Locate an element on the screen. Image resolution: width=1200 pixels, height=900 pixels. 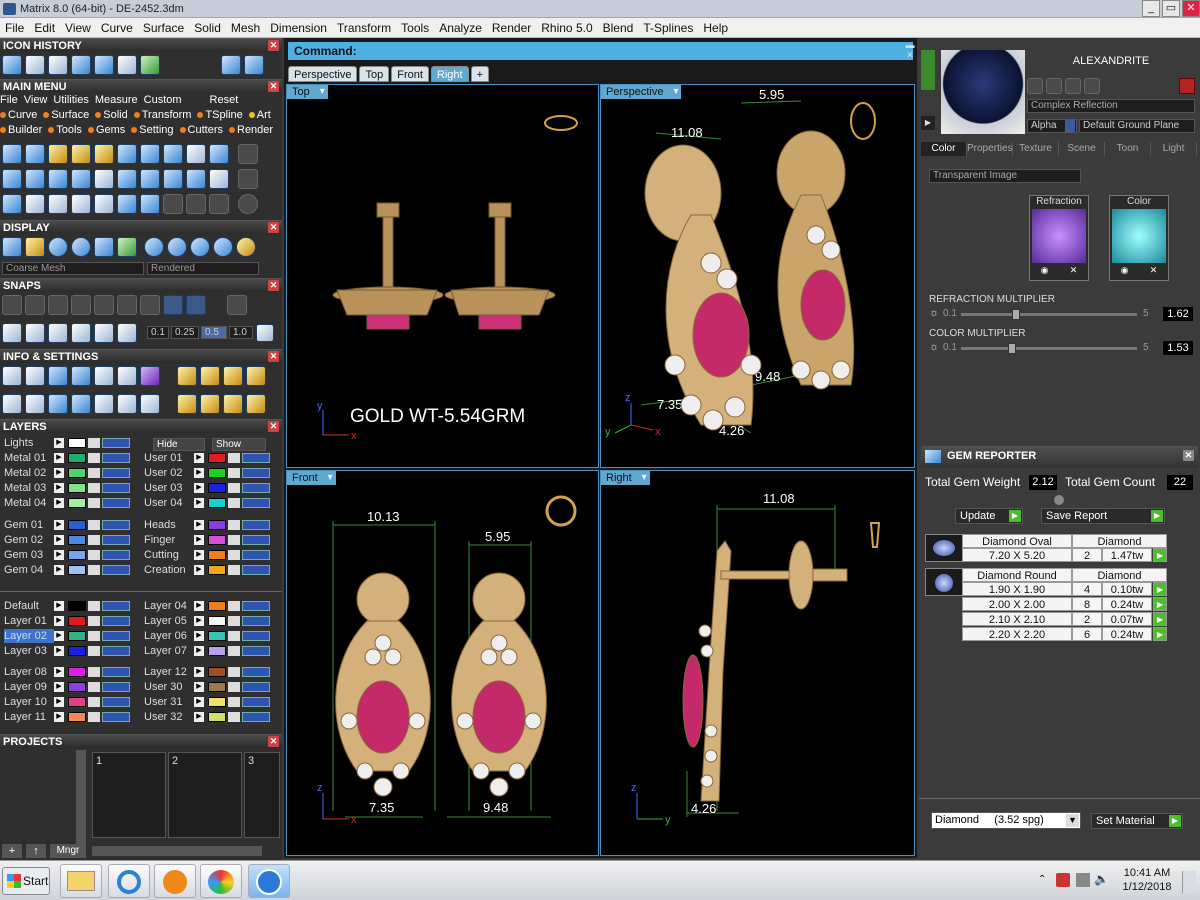
slider-track is located at coordinates (1049, 348).